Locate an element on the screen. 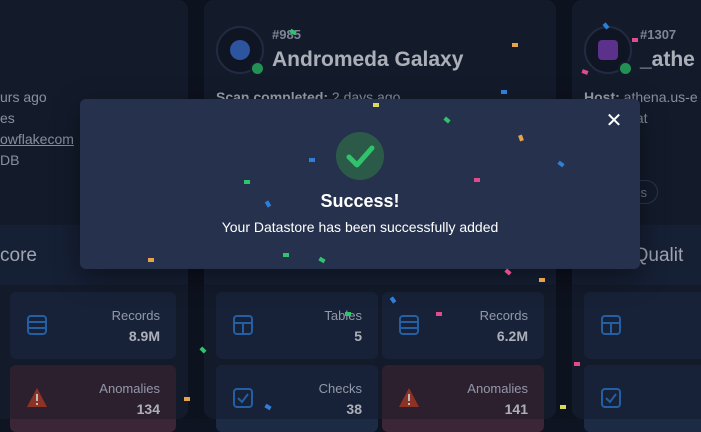 The width and height of the screenshot is (701, 432). success-check-icon is located at coordinates (360, 156).